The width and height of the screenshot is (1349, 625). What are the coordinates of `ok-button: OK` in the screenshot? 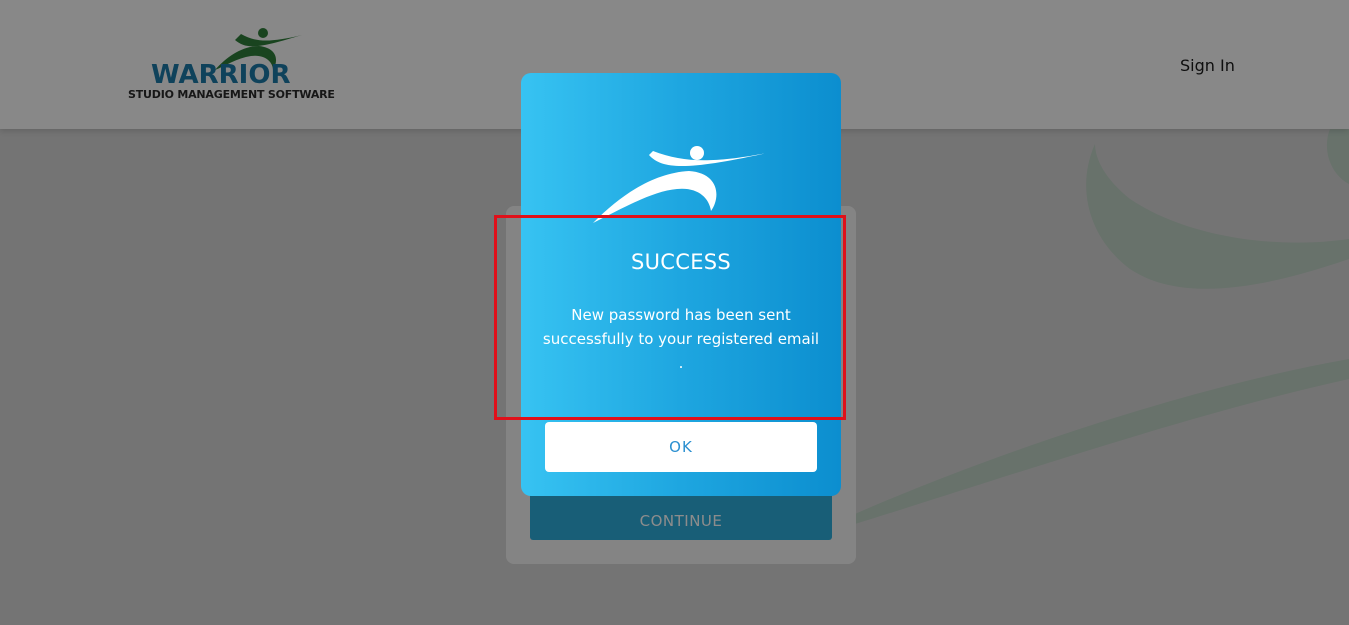 It's located at (681, 447).